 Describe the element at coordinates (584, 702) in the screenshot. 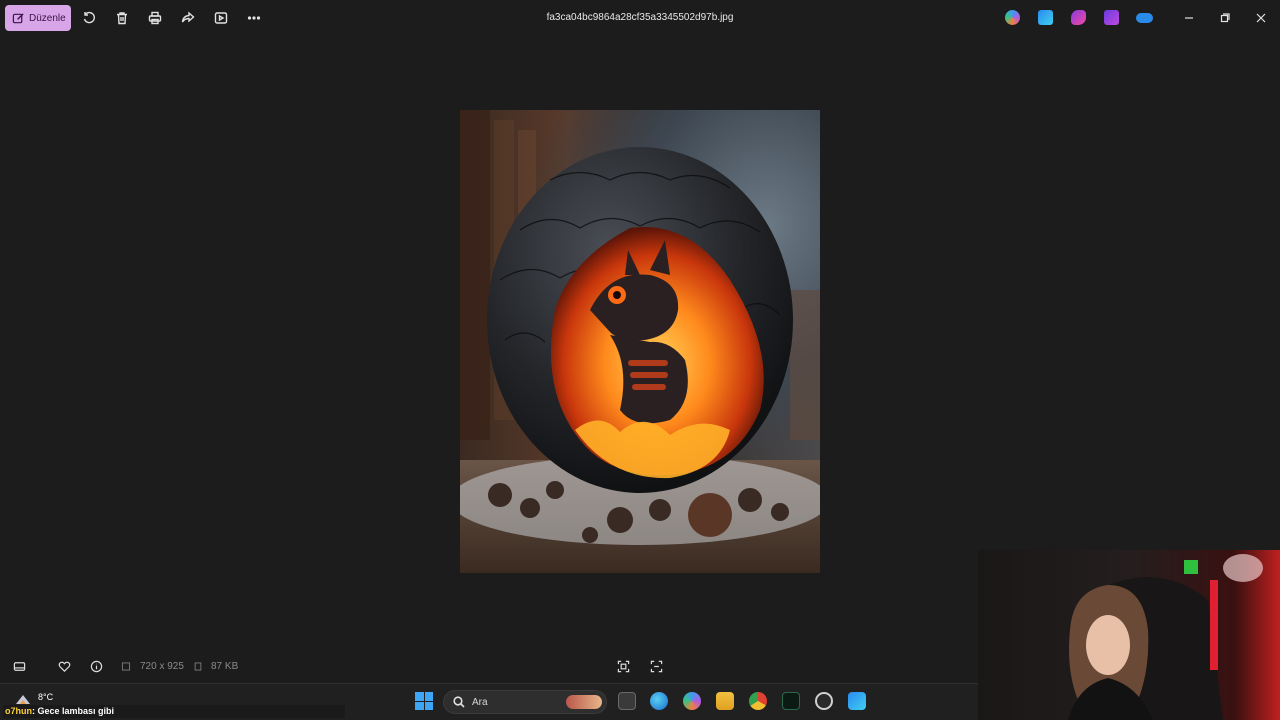

I see `search-highlight-icon` at that location.